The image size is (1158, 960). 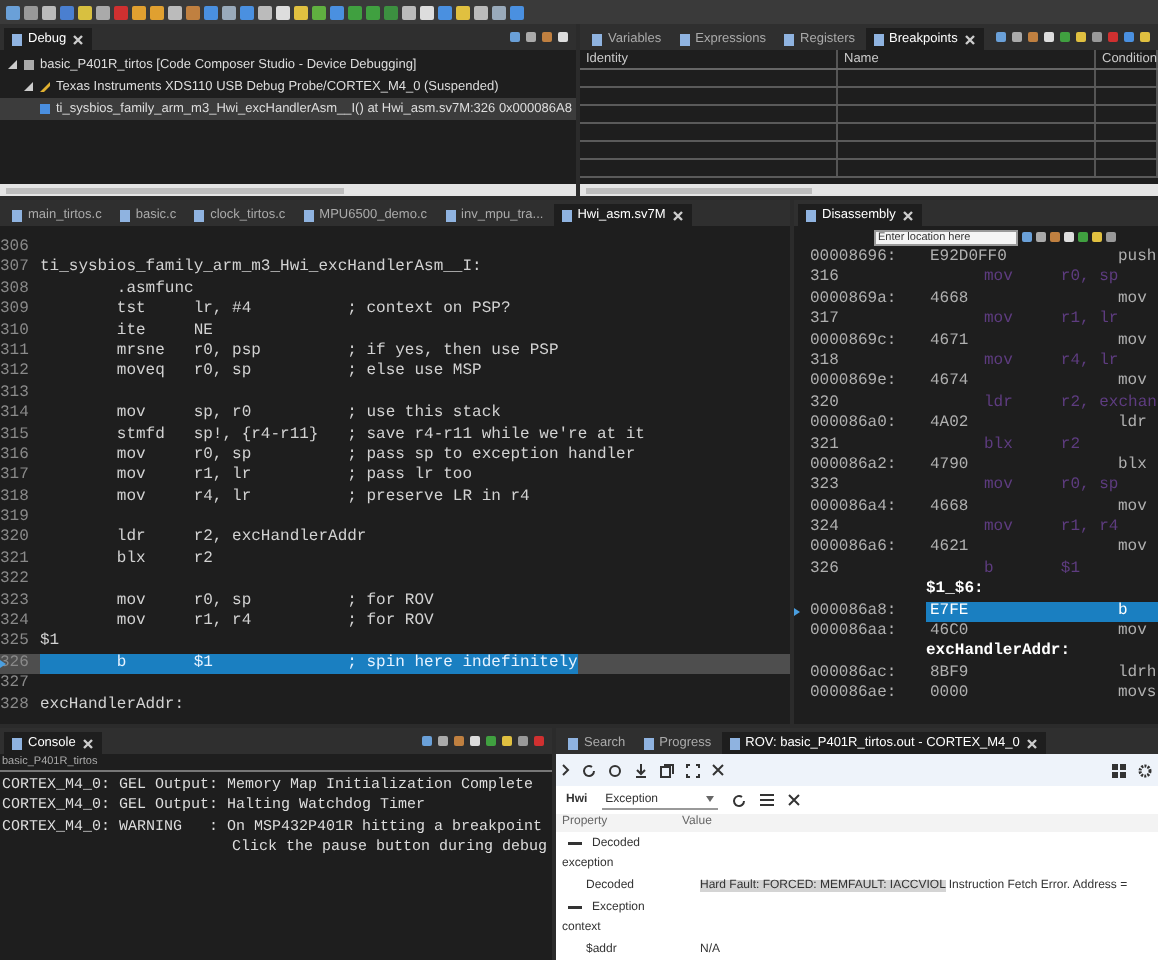 What do you see at coordinates (997, 653) in the screenshot?
I see `code-label: excHandlerAddr:` at bounding box center [997, 653].